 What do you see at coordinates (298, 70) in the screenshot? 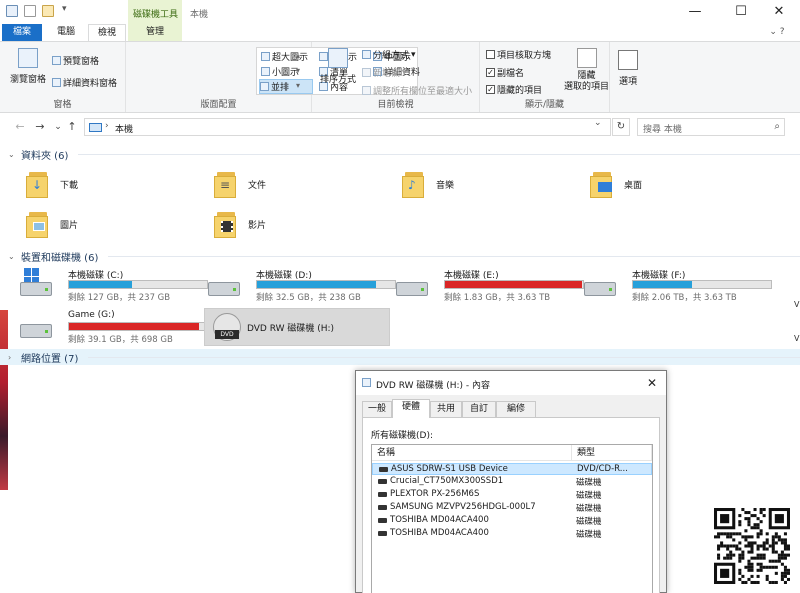
I see `layout-gallery-scroll: ▴ ▾ ▾` at bounding box center [298, 70].